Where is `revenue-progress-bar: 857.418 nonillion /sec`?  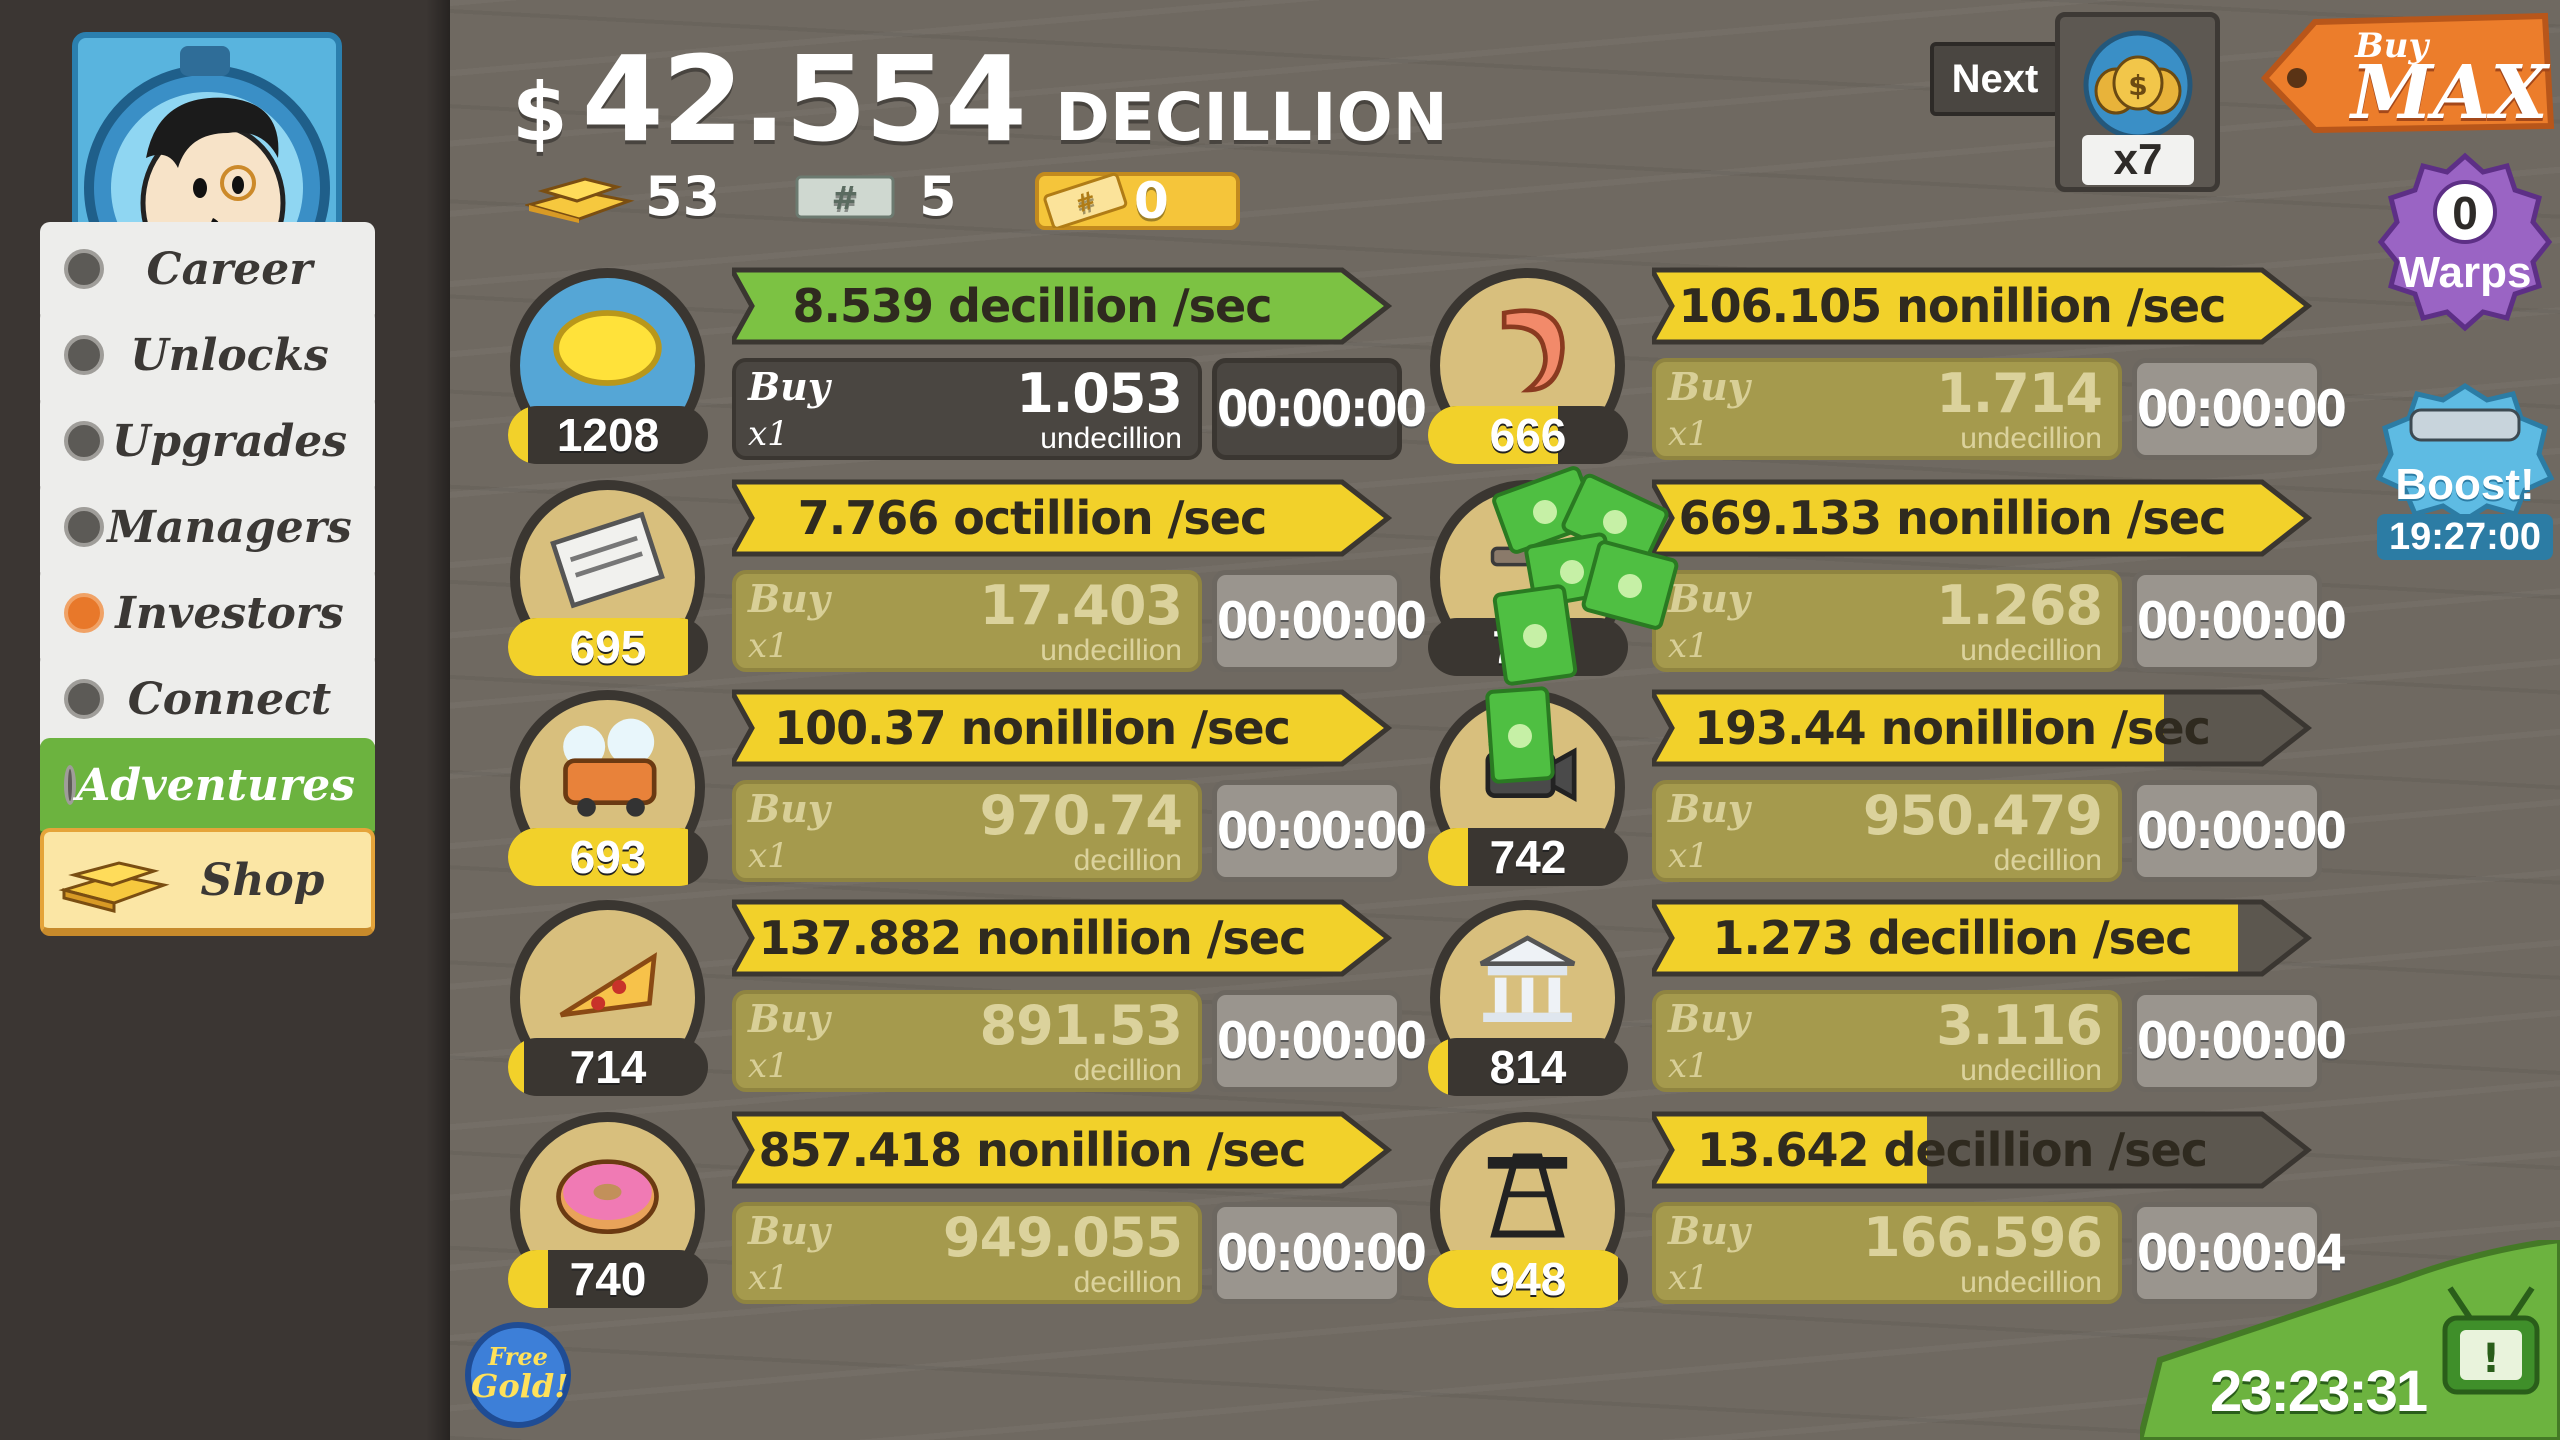 revenue-progress-bar: 857.418 nonillion /sec is located at coordinates (1062, 1150).